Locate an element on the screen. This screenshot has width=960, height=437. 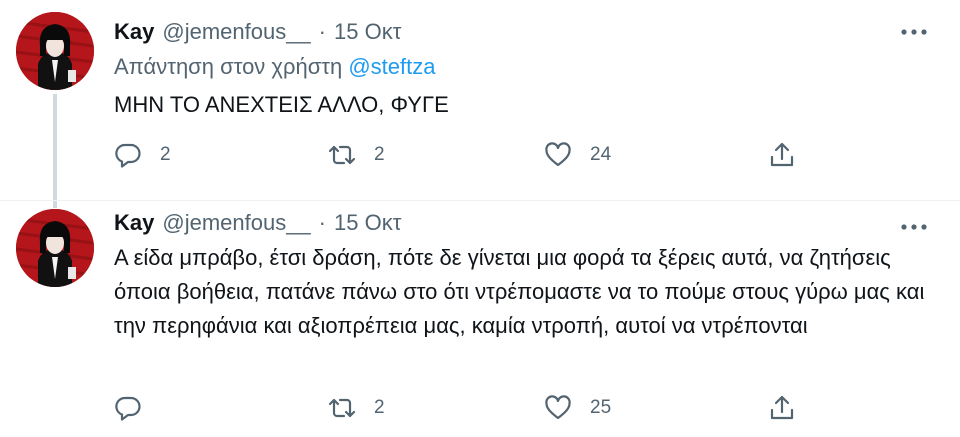
tweet-actions: 2 2 24 is located at coordinates (464, 155).